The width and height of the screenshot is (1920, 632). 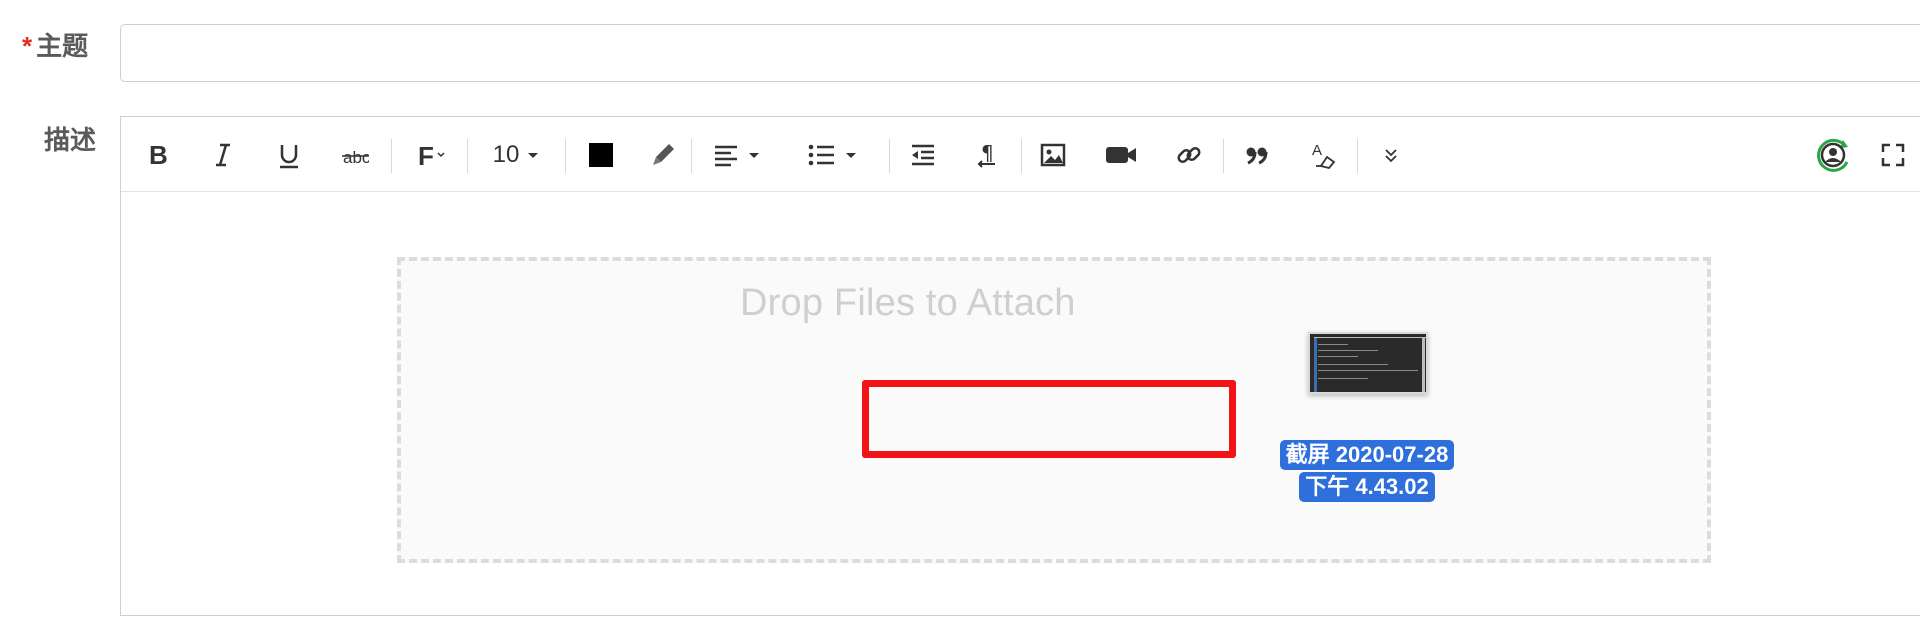 I want to click on fullscreen-icon, so click(x=1893, y=155).